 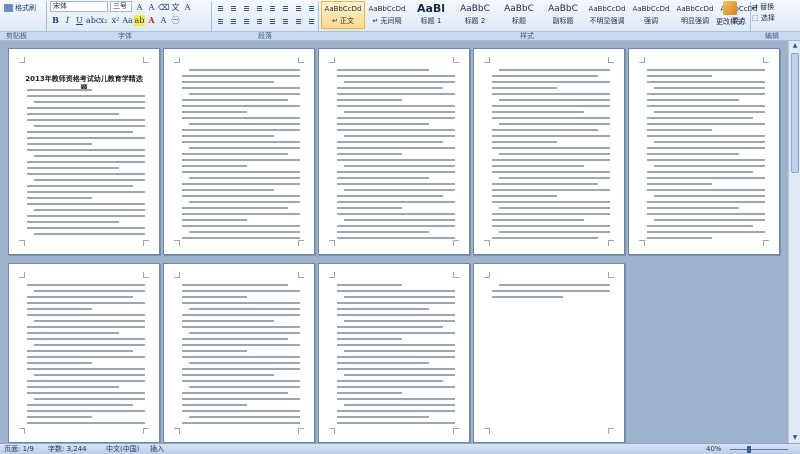 I want to click on select-button: ⬚ 选择, so click(x=763, y=18).